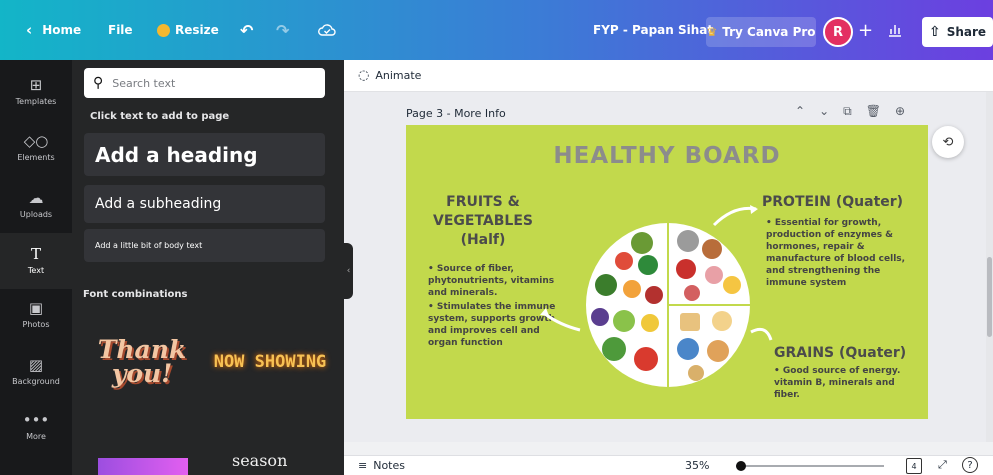  Describe the element at coordinates (135, 294) in the screenshot. I see `font-combinations-heading: Font combinations` at that location.